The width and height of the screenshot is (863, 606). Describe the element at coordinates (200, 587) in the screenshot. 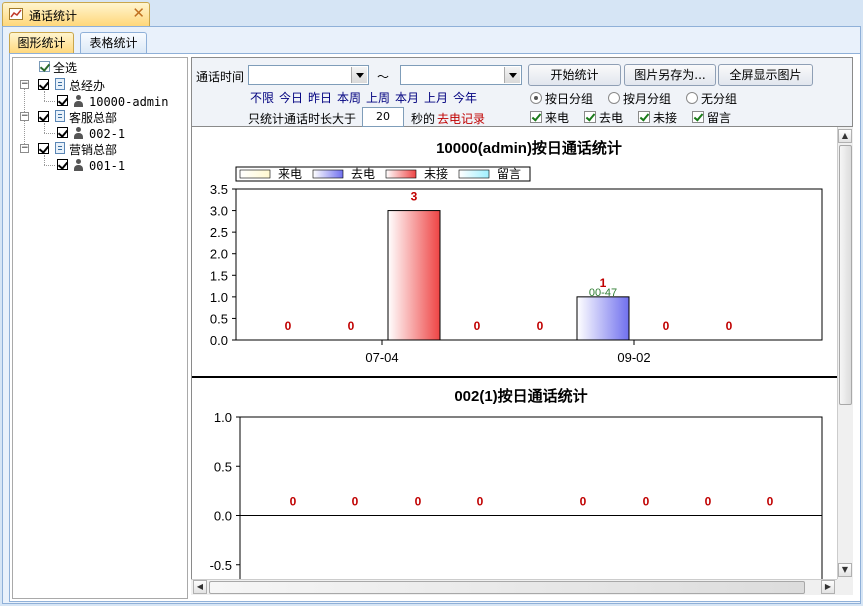

I see `scroll-left-icon: ◀` at that location.